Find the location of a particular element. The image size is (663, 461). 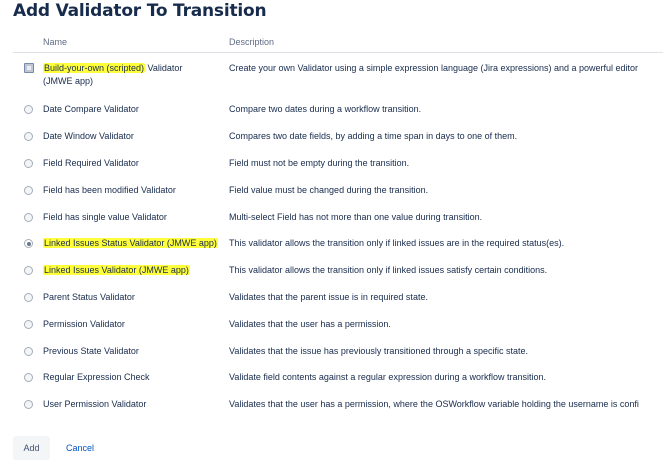

validator-name-line2: (JMWE app) is located at coordinates (68, 81).